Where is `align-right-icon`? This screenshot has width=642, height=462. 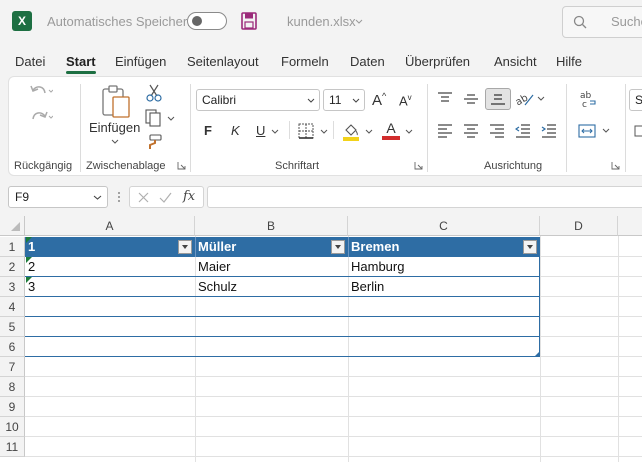 align-right-icon is located at coordinates (497, 131).